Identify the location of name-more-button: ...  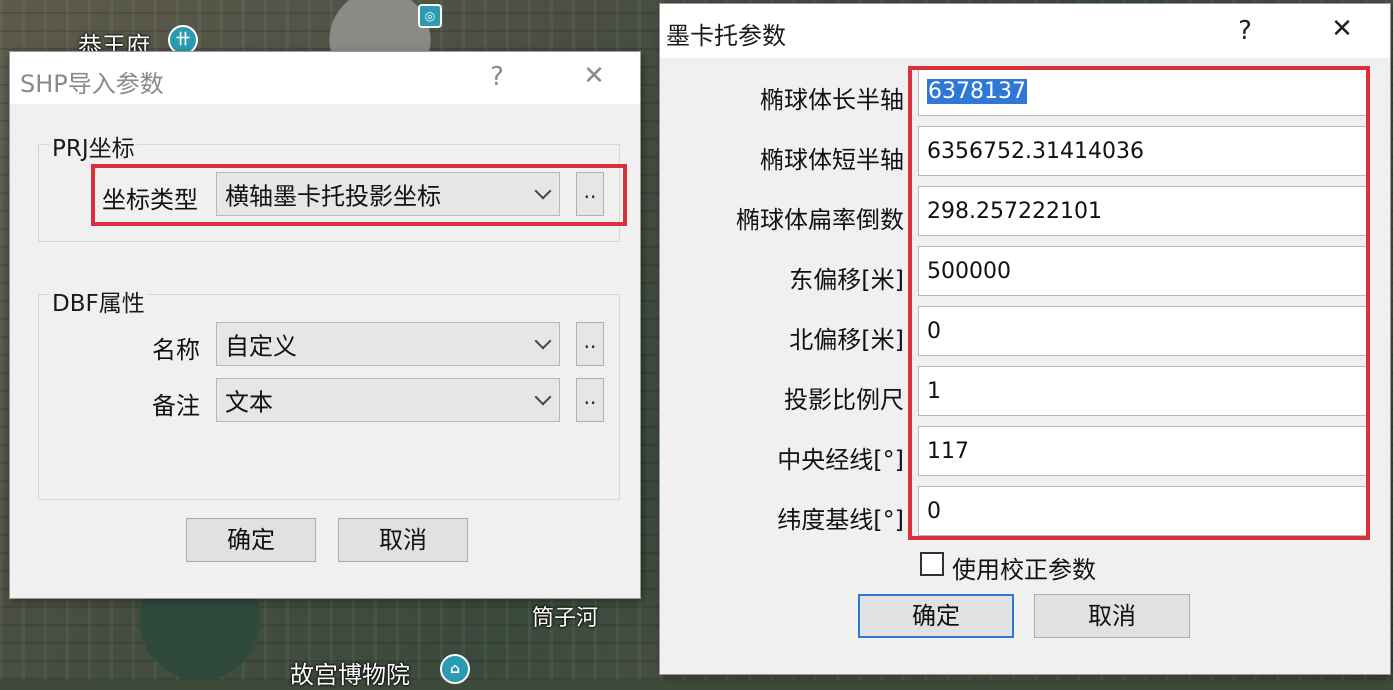
(590, 344).